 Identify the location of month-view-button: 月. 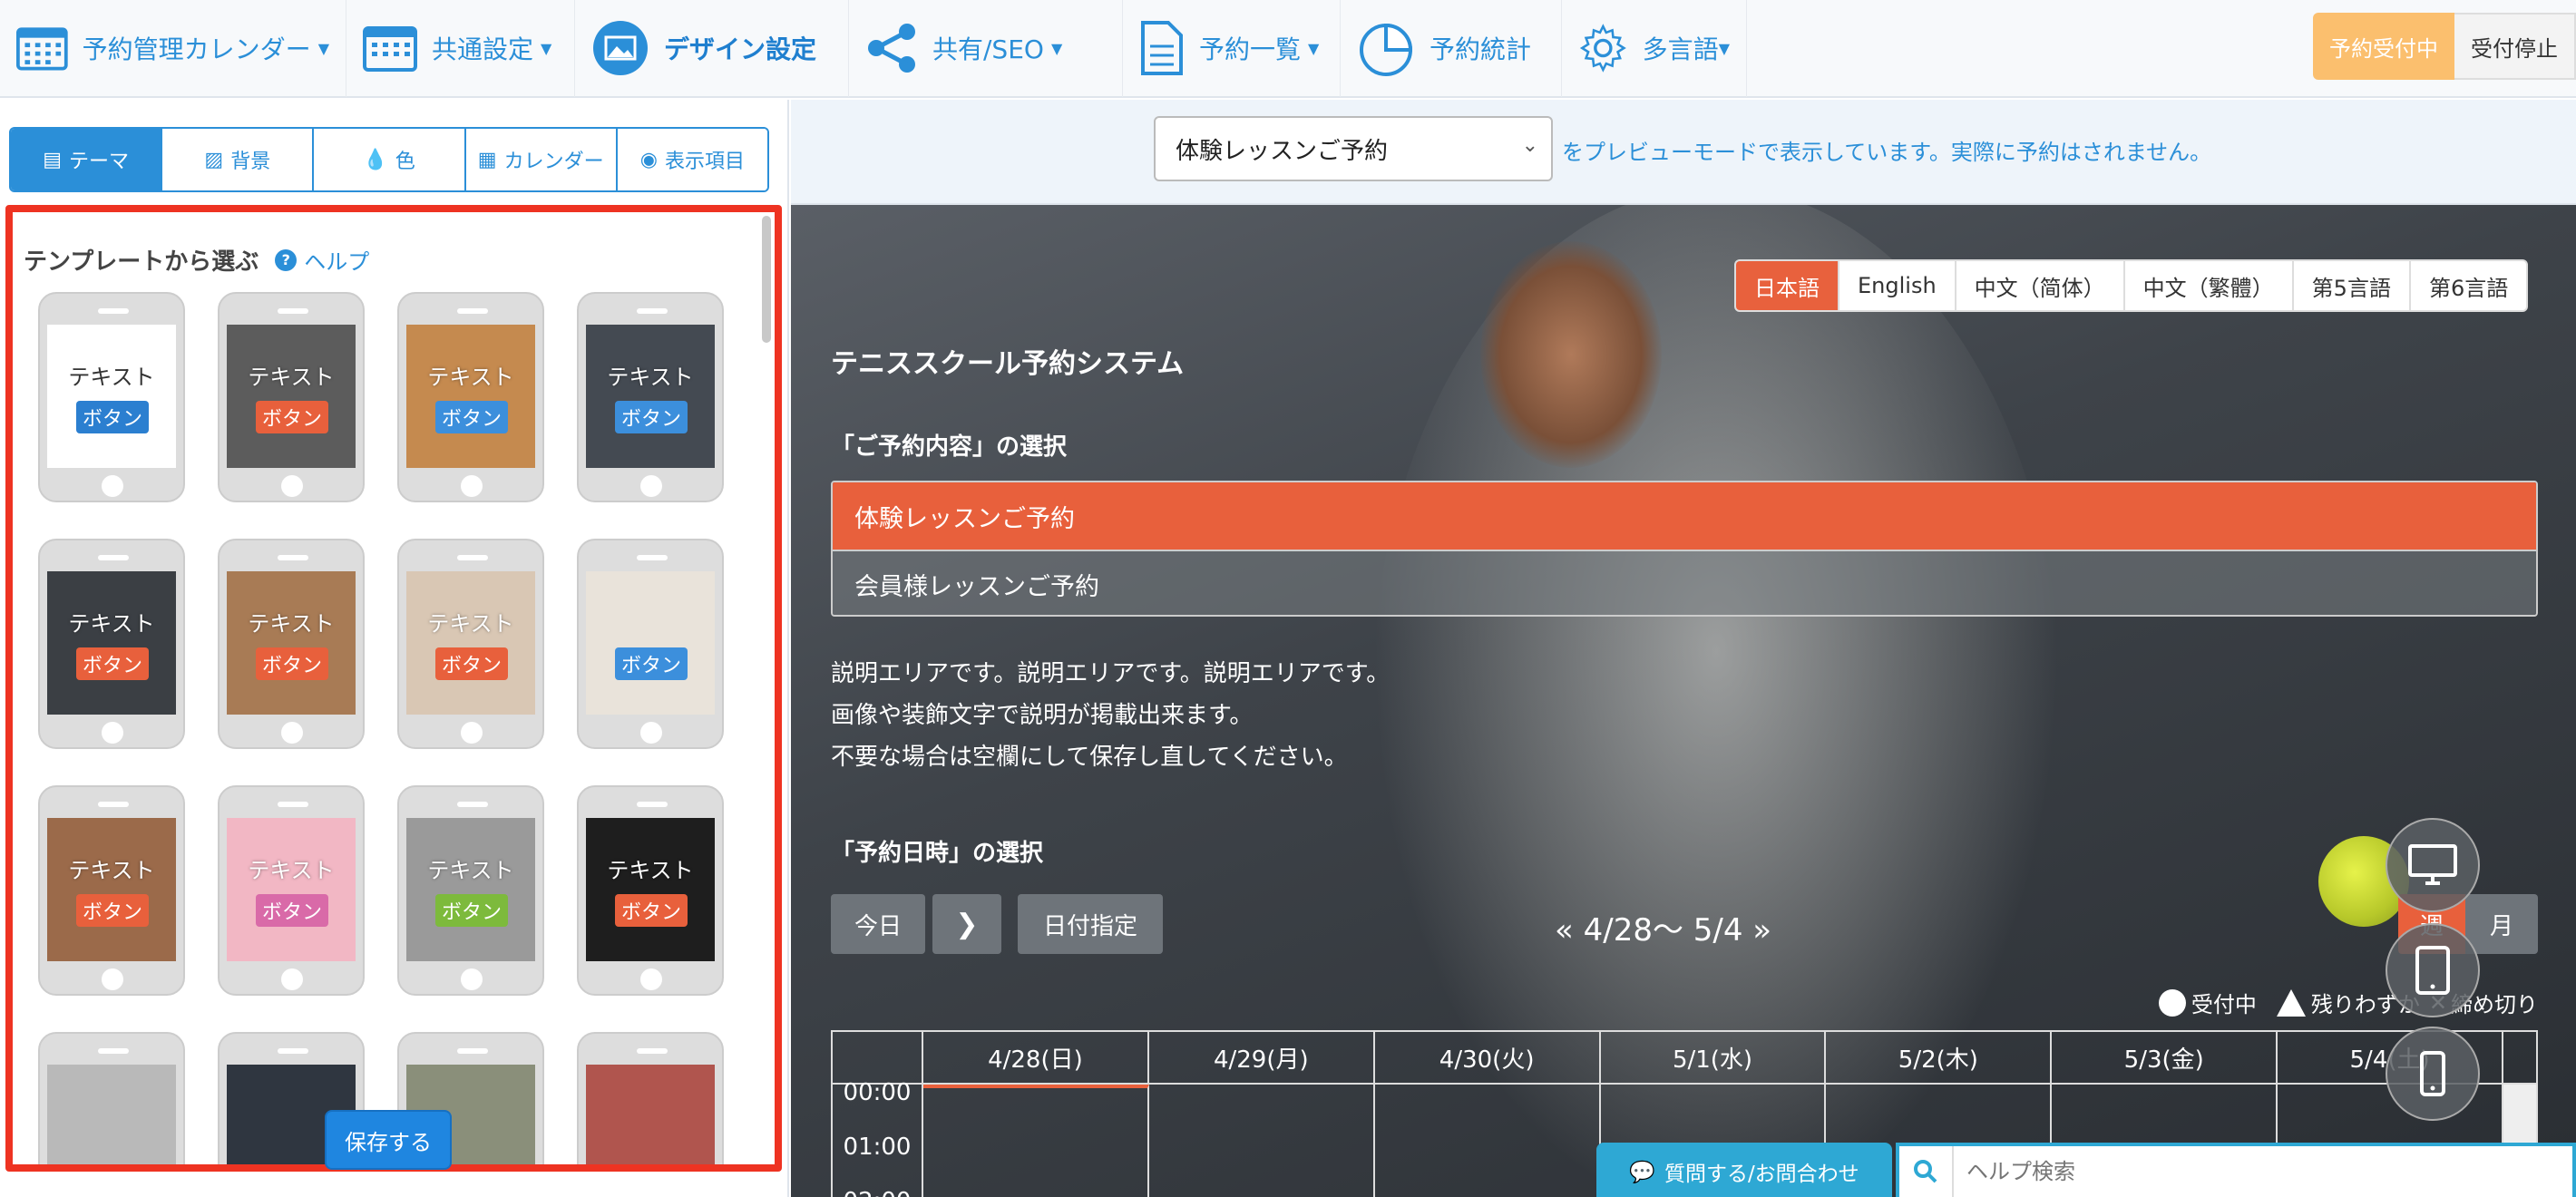
(2501, 924).